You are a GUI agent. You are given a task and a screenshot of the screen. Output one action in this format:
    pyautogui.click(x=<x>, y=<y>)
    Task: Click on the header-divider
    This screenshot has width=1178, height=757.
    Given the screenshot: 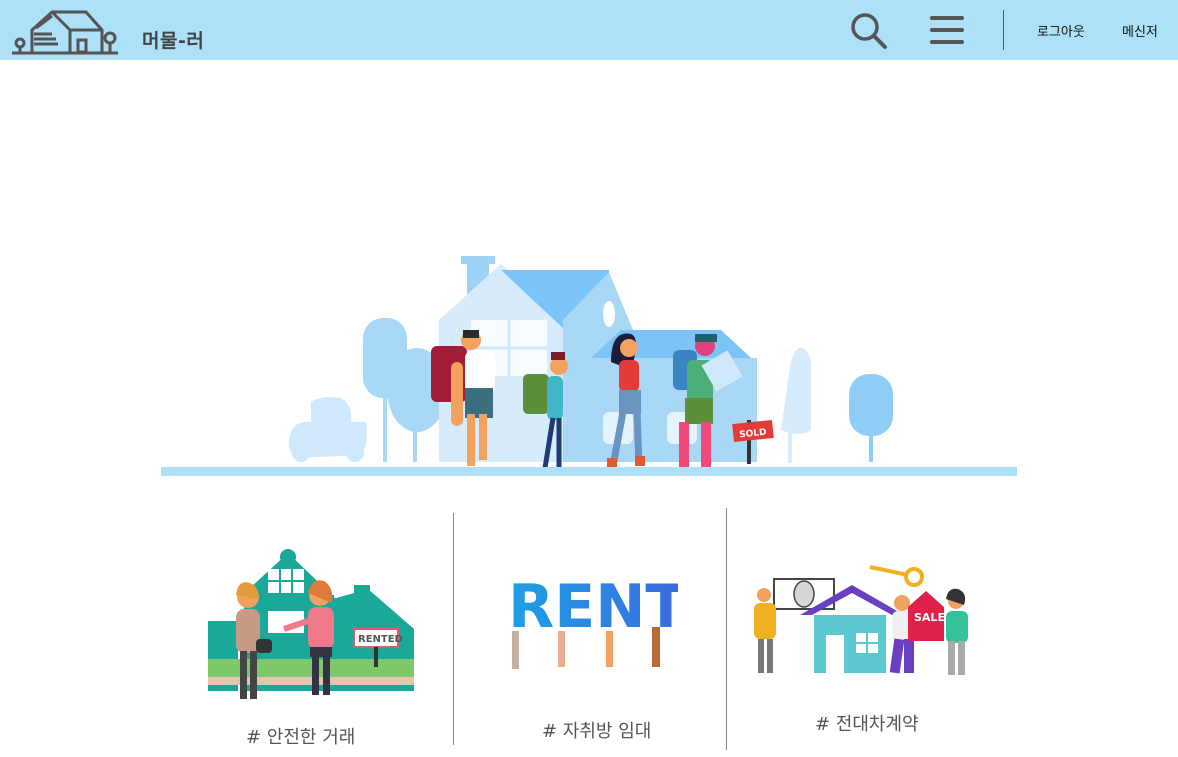 What is the action you would take?
    pyautogui.click(x=1003, y=30)
    